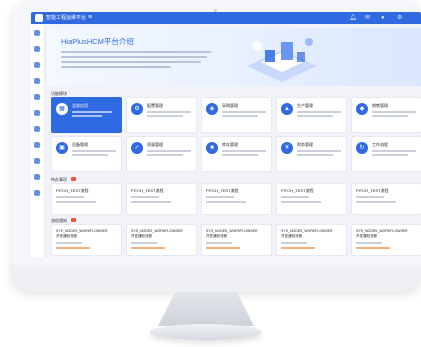 The width and height of the screenshot is (421, 347). What do you see at coordinates (39, 18) in the screenshot?
I see `app-logo` at bounding box center [39, 18].